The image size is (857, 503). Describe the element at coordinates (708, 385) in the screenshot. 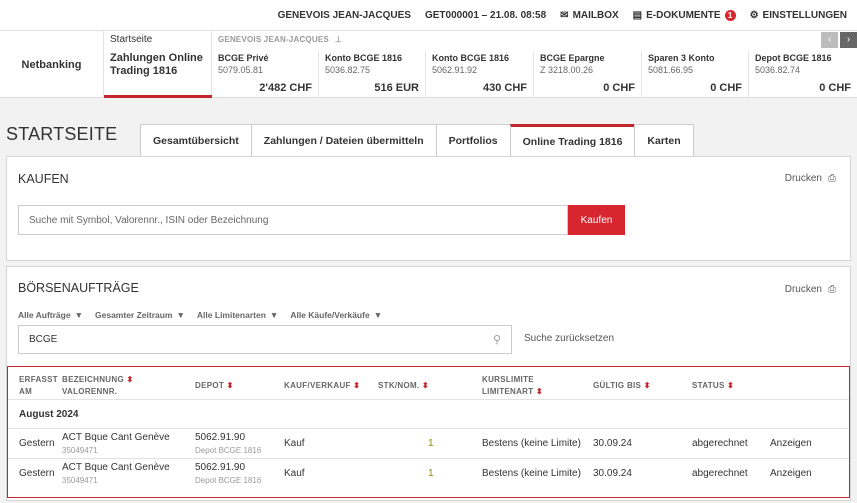

I see `header-label: STATUS` at that location.